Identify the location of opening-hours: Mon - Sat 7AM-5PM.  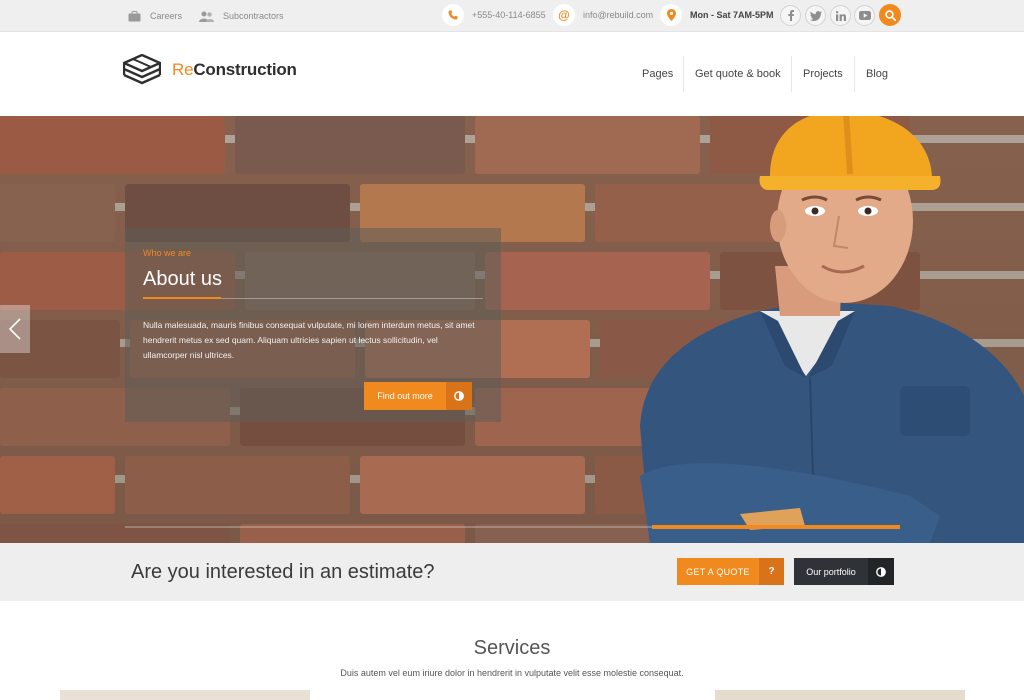
(732, 15).